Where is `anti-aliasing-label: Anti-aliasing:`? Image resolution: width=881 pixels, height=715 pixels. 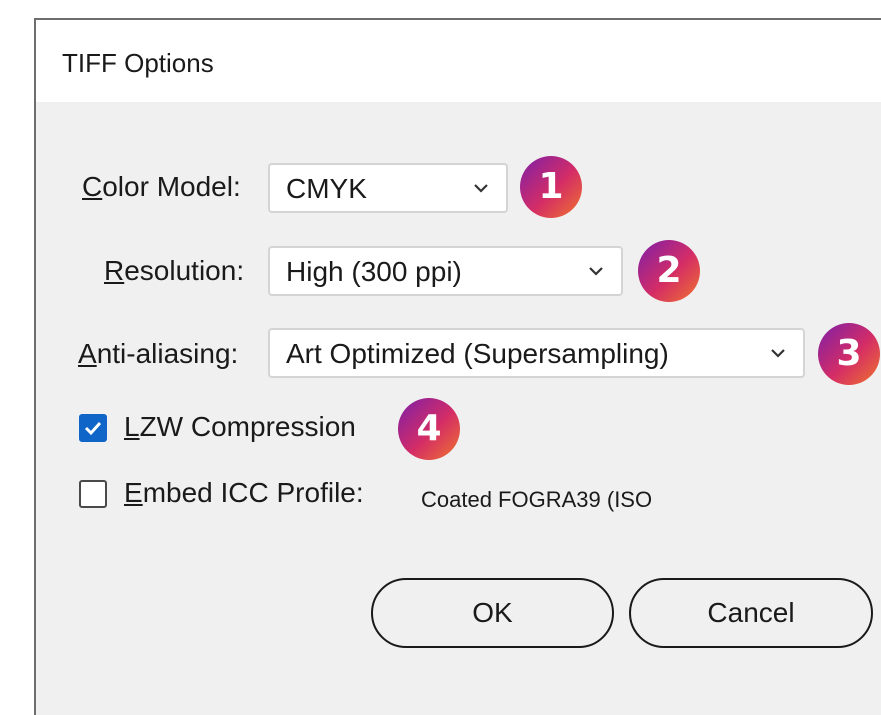 anti-aliasing-label: Anti-aliasing: is located at coordinates (158, 353).